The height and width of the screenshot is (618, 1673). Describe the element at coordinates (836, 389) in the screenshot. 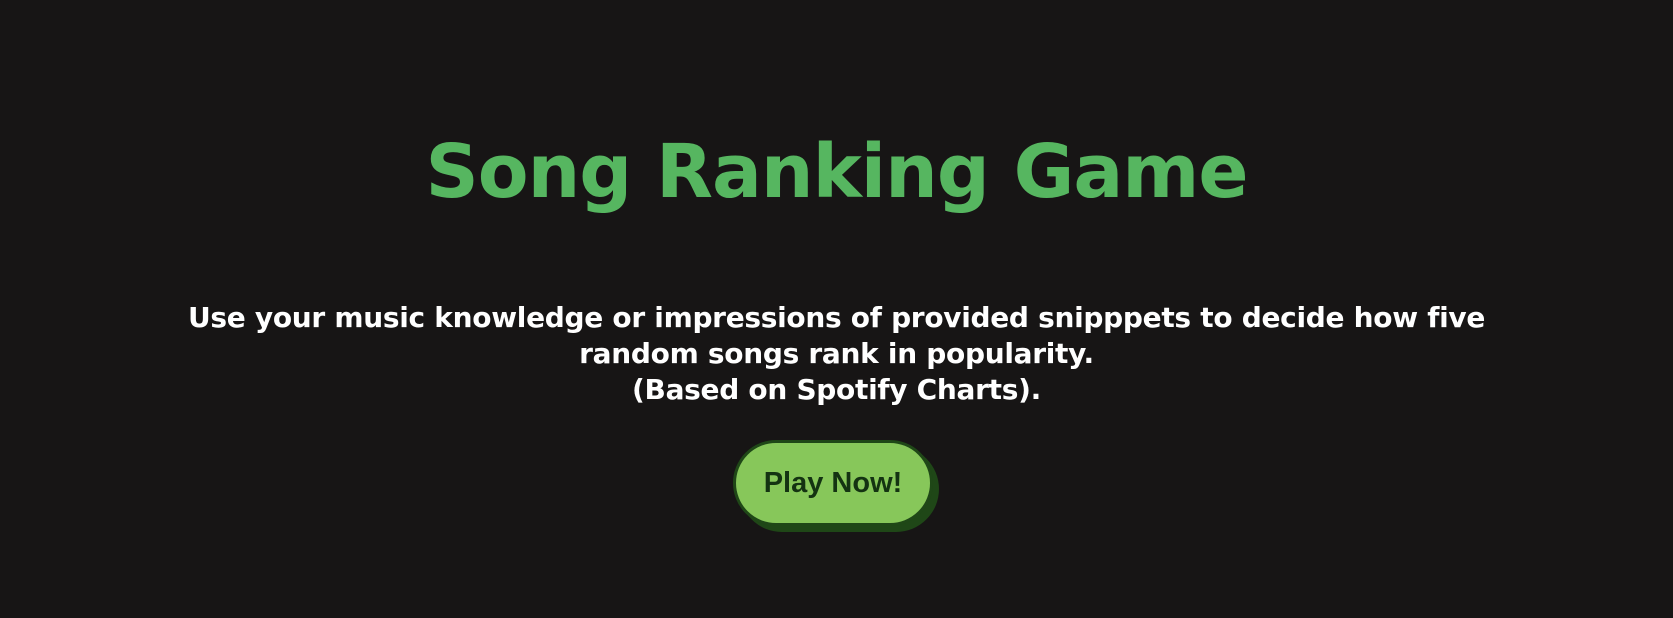

I see `description-line-3: (Based on Spotify Charts).` at that location.